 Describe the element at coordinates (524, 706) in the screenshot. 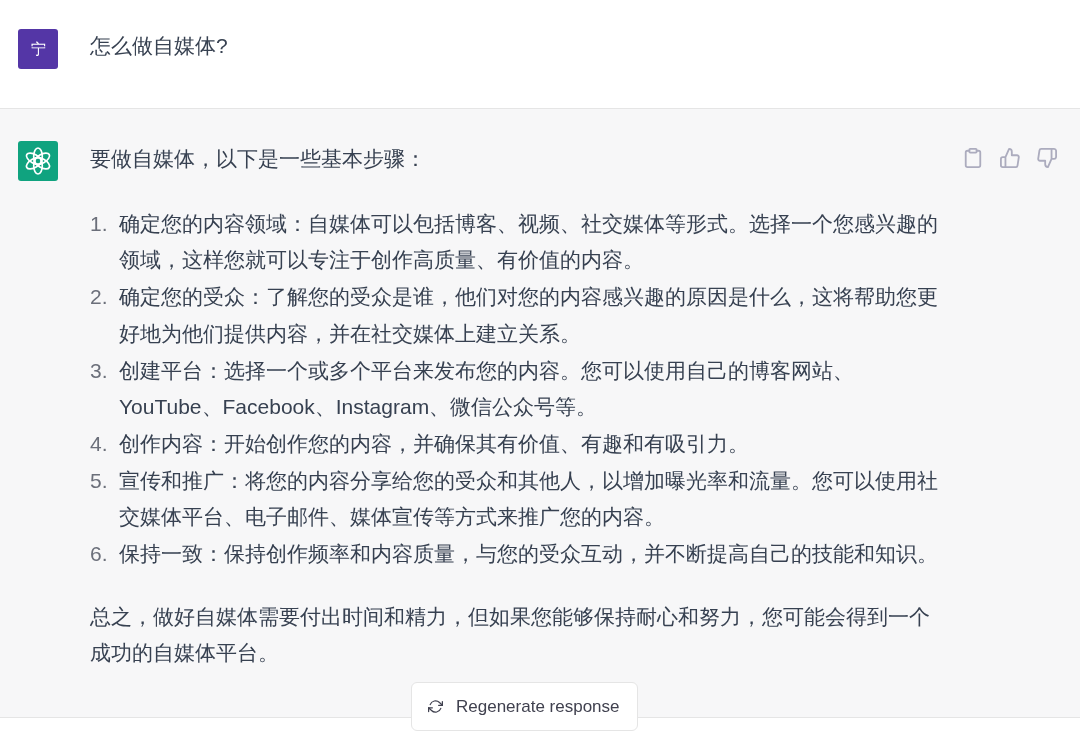

I see `regenerate-button: Regenerate response` at that location.